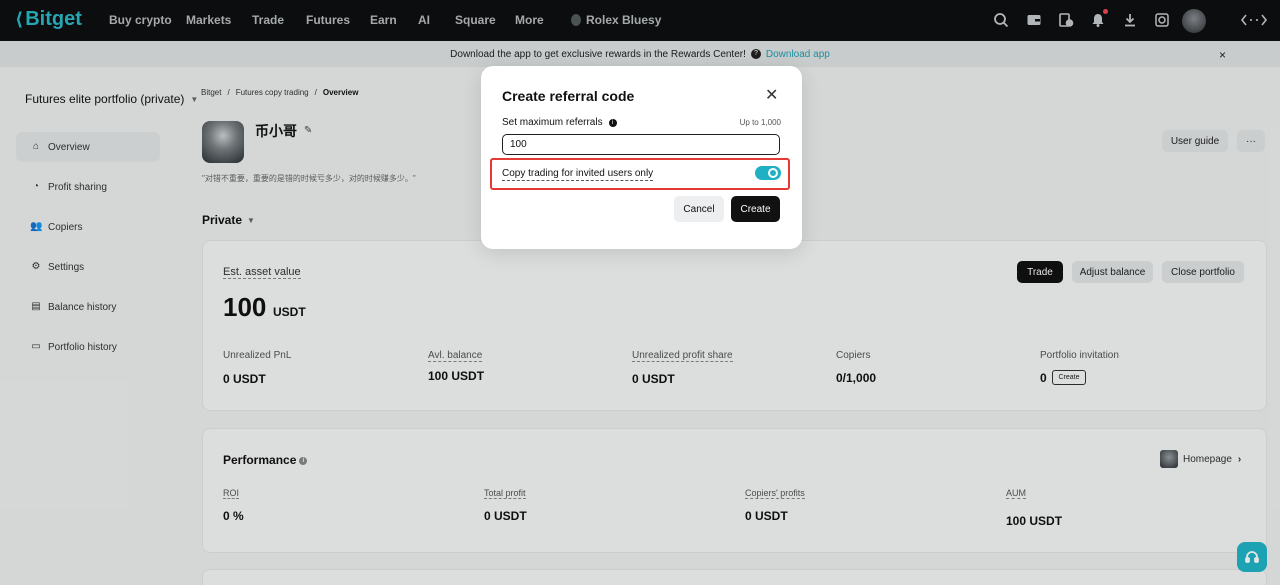 The image size is (1280, 585). Describe the element at coordinates (773, 173) in the screenshot. I see `toggle-knob` at that location.